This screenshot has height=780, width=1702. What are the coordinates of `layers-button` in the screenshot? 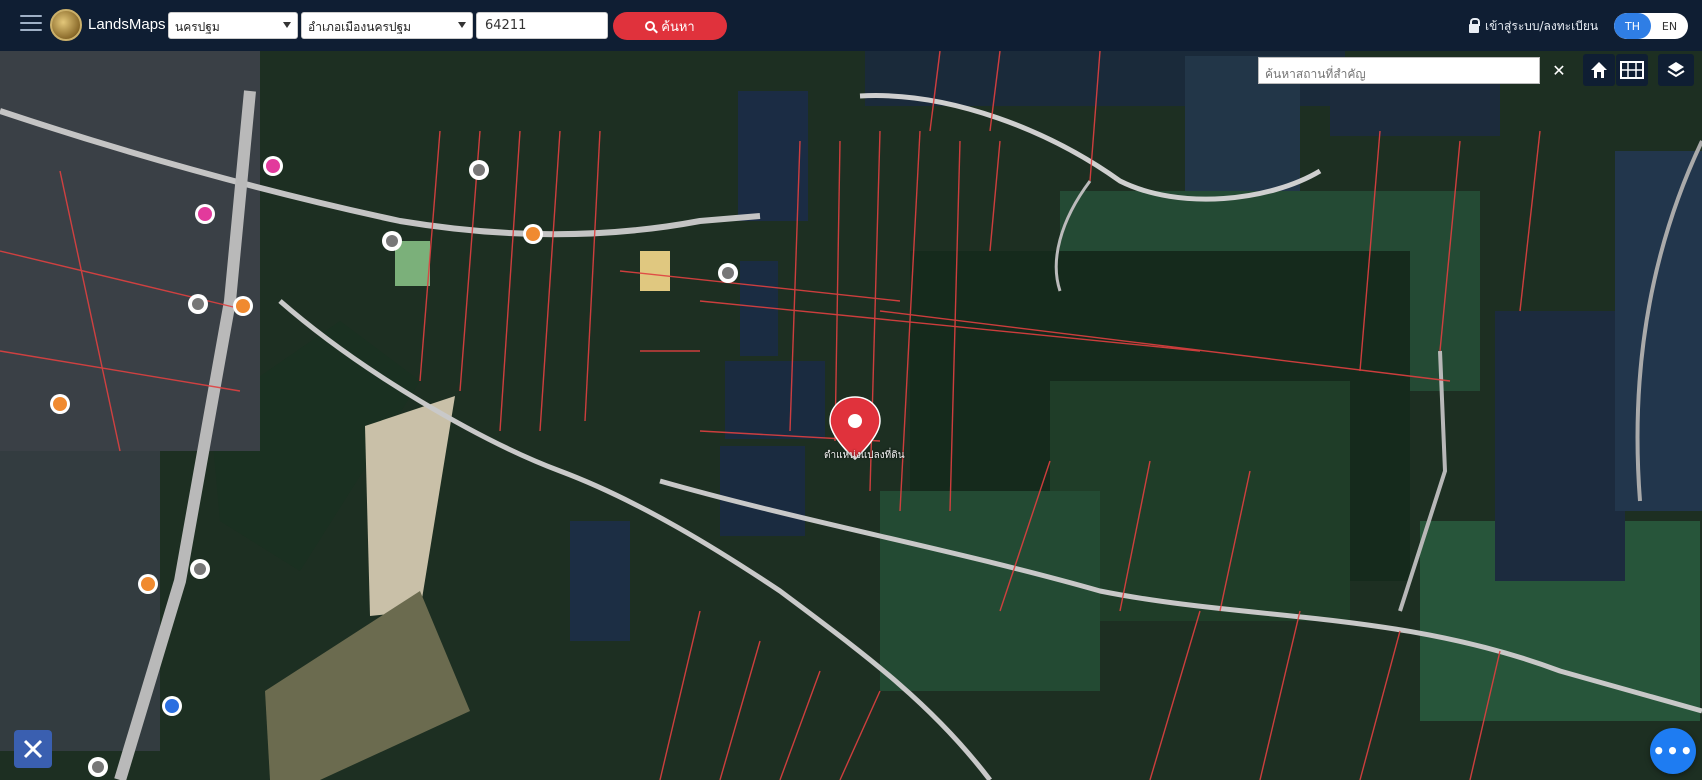 It's located at (1676, 70).